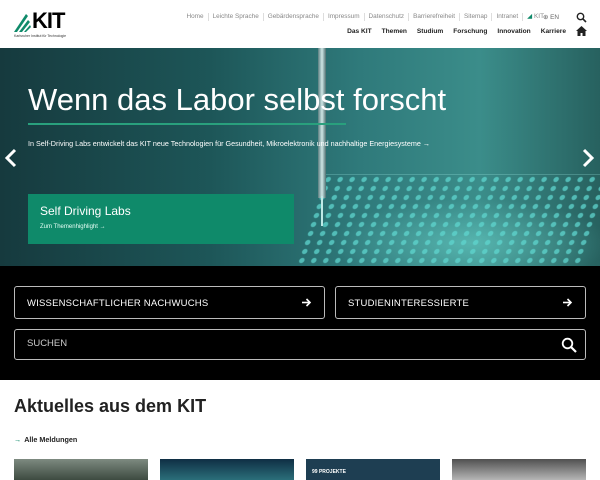 The width and height of the screenshot is (600, 480). What do you see at coordinates (322, 211) in the screenshot?
I see `pipette-tip-image` at bounding box center [322, 211].